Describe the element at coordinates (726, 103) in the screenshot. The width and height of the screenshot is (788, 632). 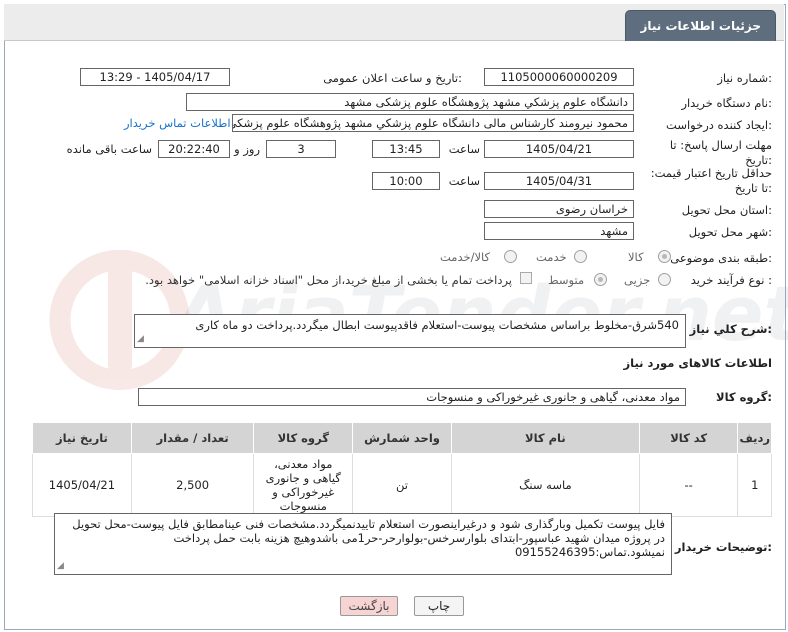
I see `buyer-org-label: نام دستگاه خریدار:` at that location.